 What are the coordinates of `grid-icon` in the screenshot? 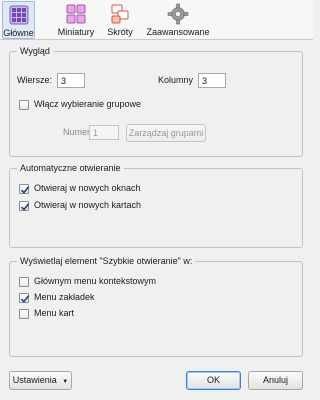 It's located at (18, 15).